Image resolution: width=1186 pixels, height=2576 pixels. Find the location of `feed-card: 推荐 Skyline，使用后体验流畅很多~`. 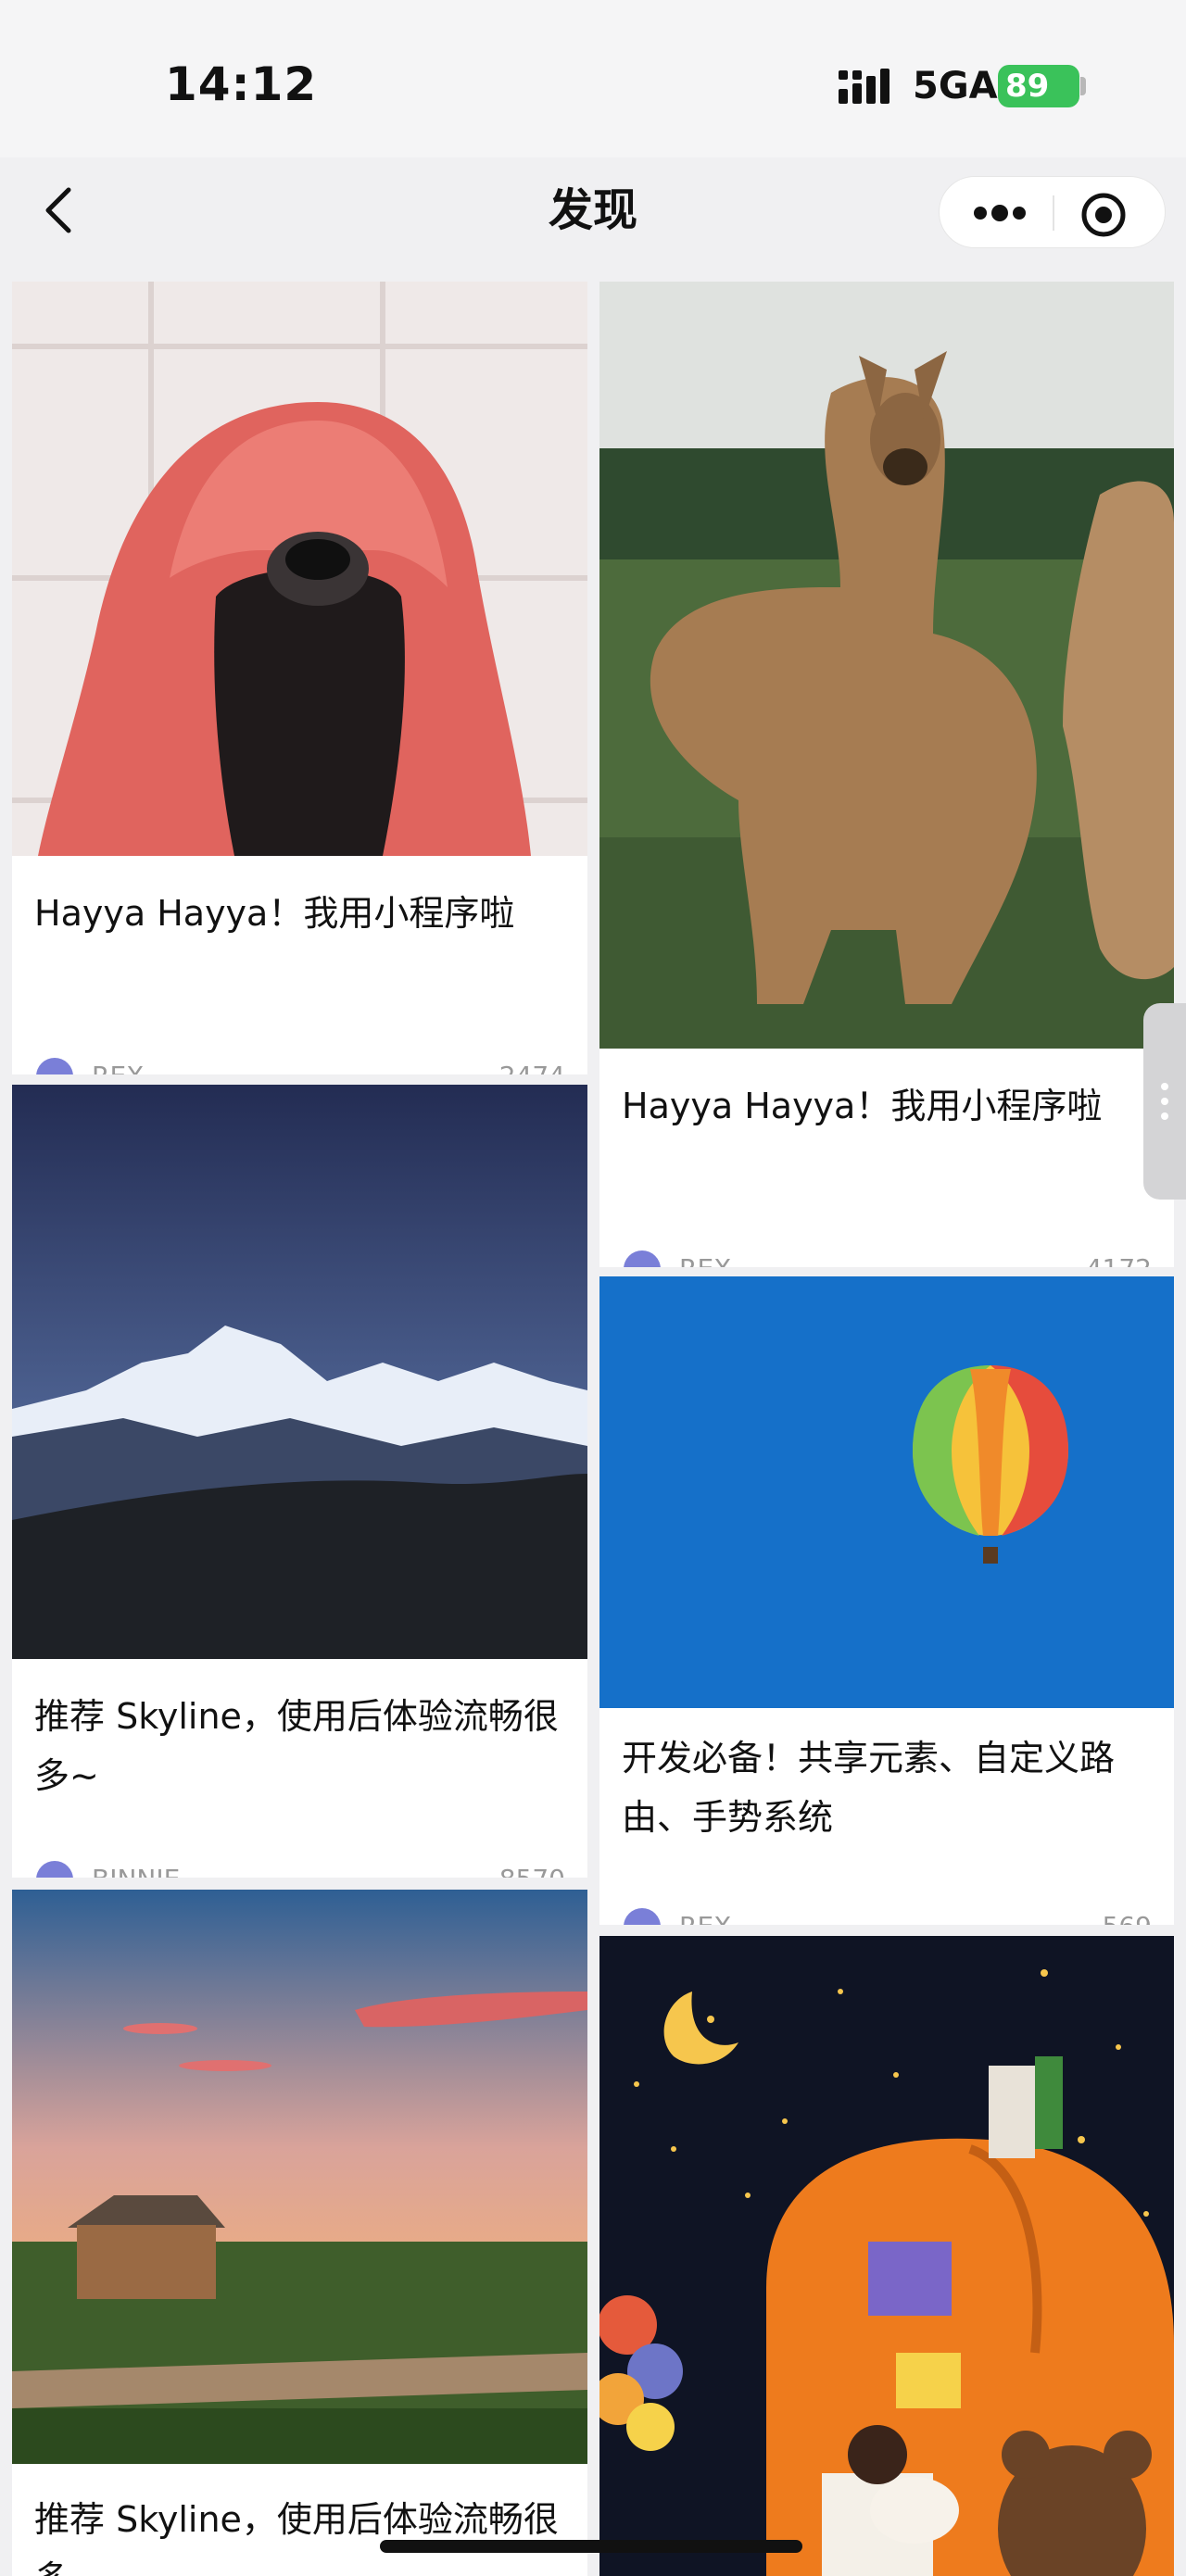

feed-card: 推荐 Skyline，使用后体验流畅很多~ is located at coordinates (299, 2233).